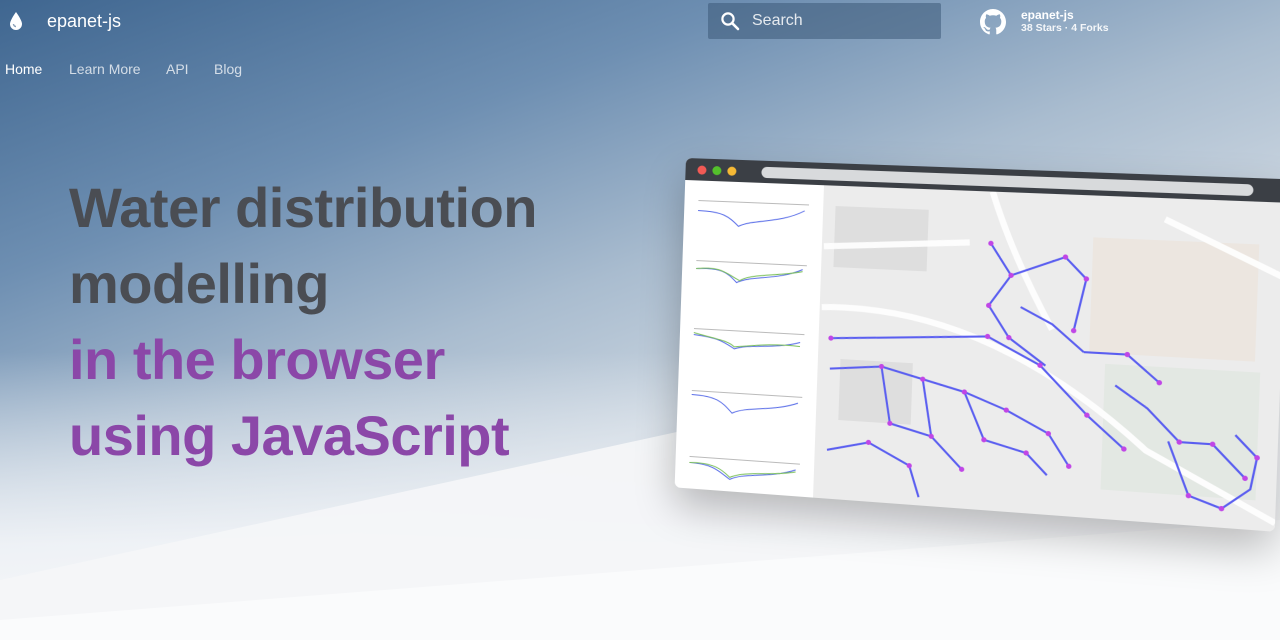 The image size is (1280, 640). Describe the element at coordinates (177, 69) in the screenshot. I see `tab-api: API` at that location.